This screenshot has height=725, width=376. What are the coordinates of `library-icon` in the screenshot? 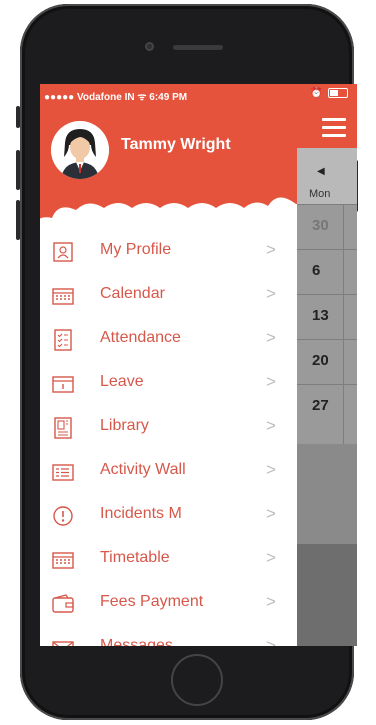 It's located at (63, 428).